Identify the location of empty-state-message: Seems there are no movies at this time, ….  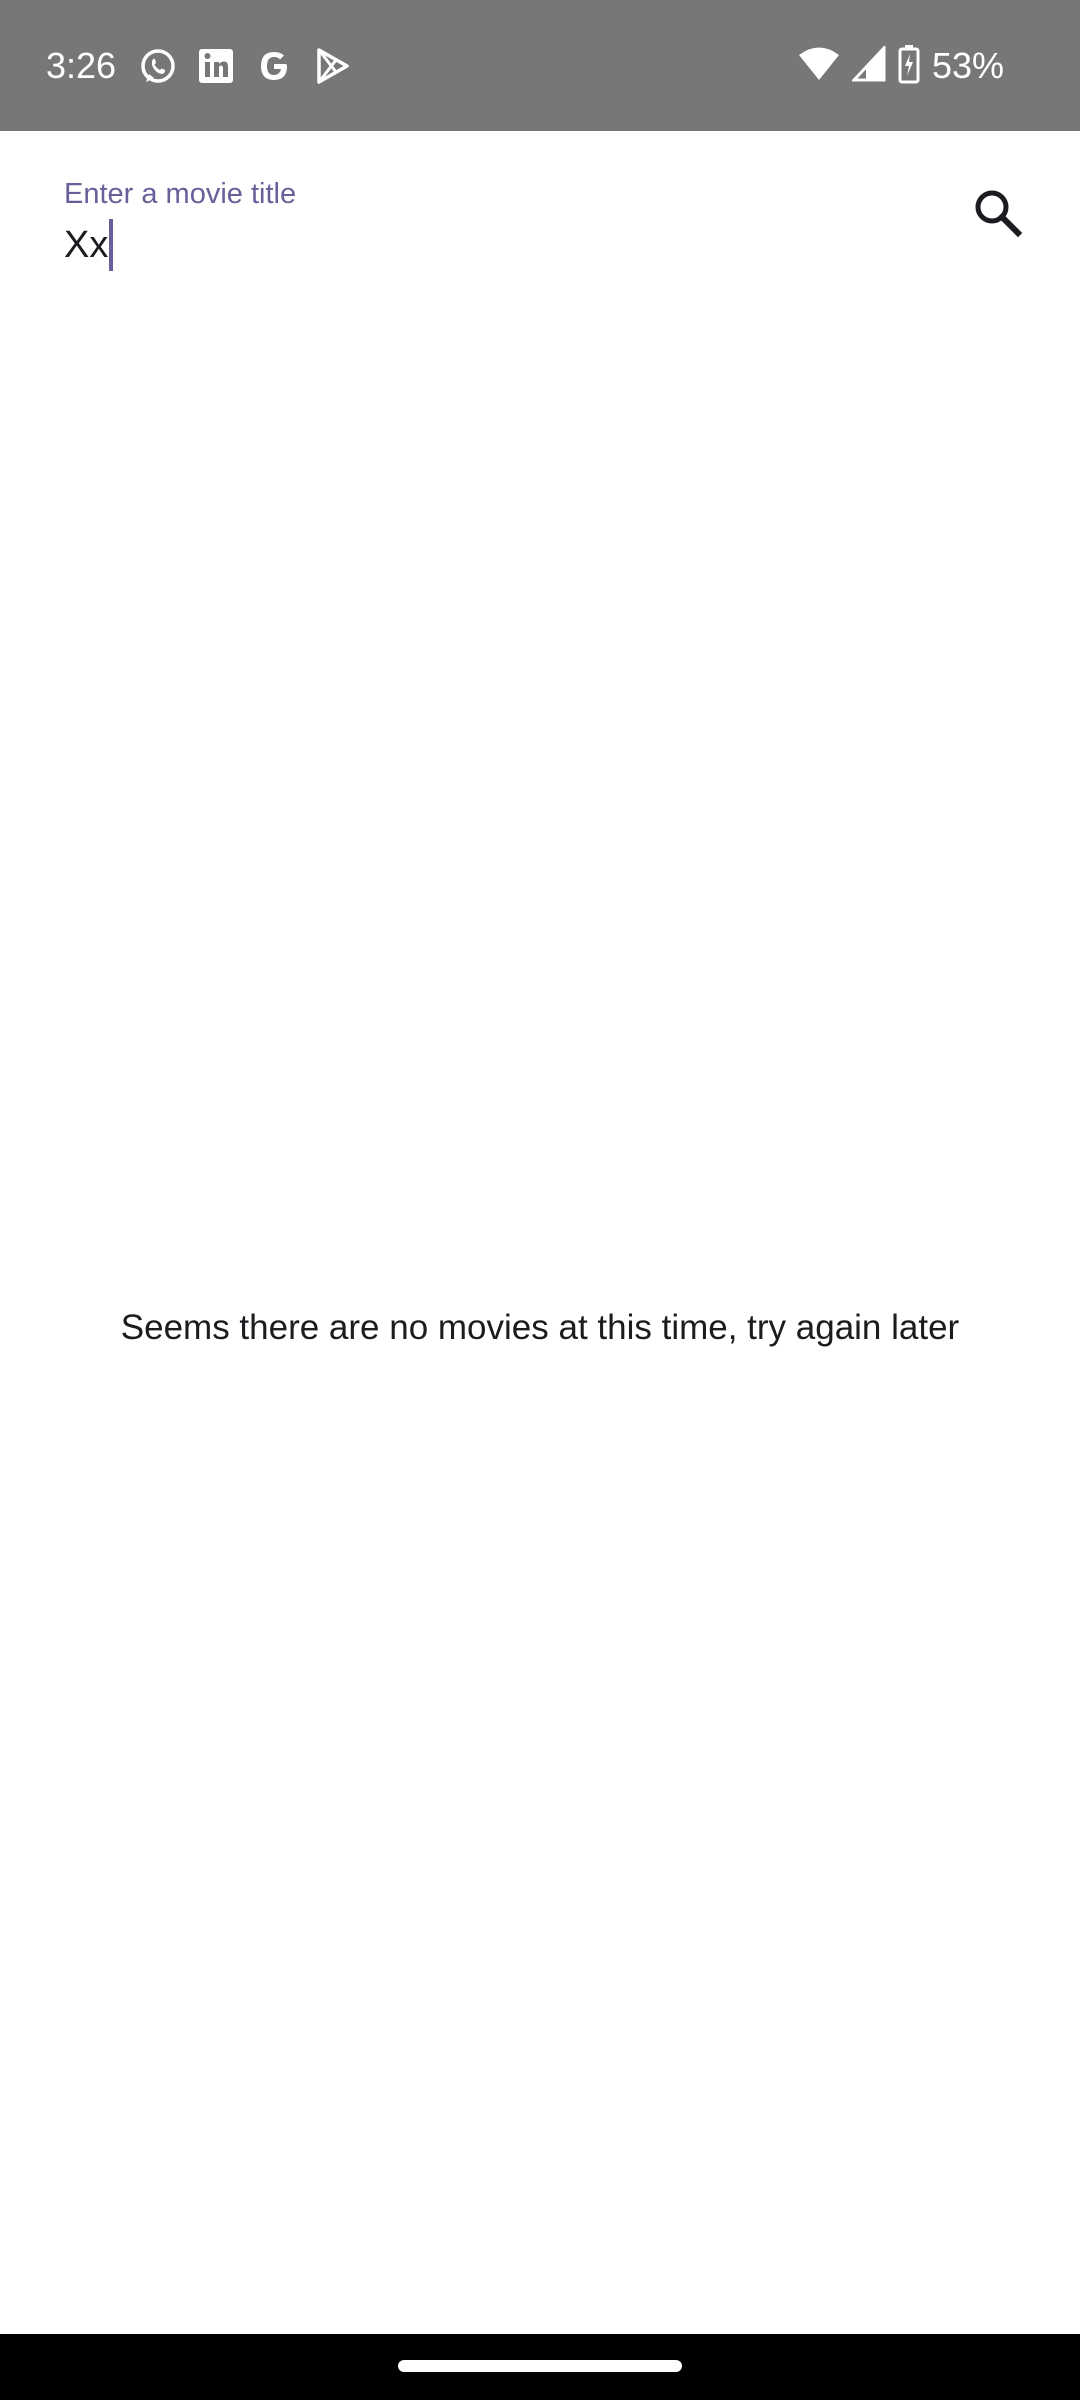
(540, 1327).